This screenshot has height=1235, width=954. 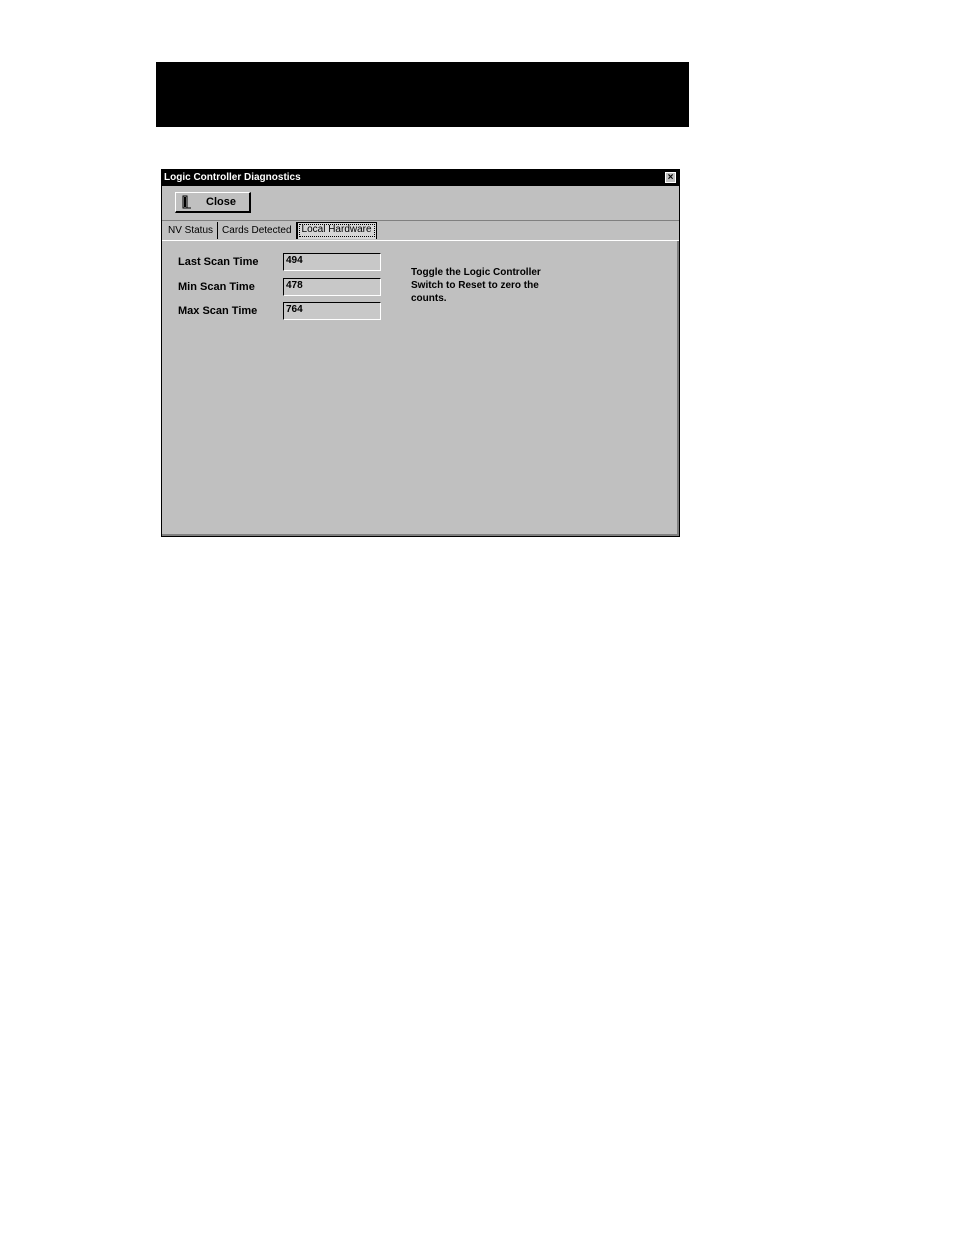 I want to click on tab-strip: NV Status Cards Detected Local Hardware, so click(x=270, y=231).